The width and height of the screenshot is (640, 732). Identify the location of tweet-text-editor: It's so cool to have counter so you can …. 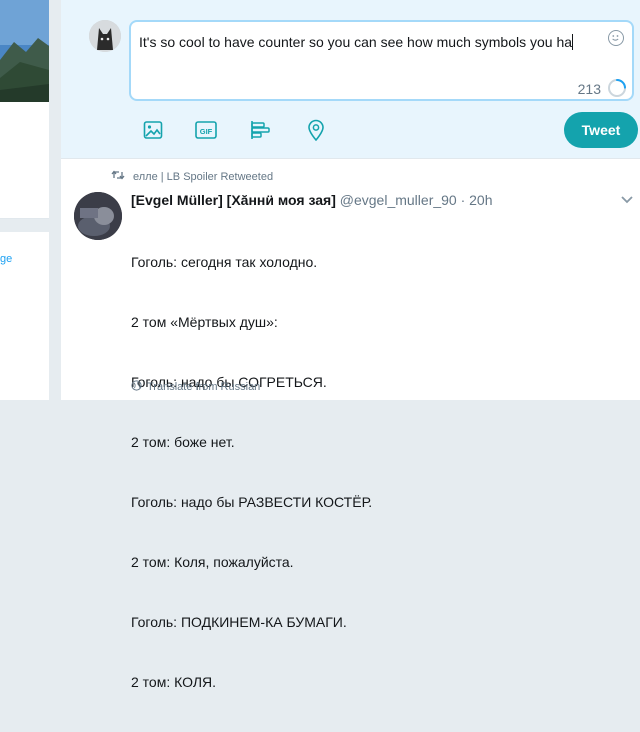
(381, 60).